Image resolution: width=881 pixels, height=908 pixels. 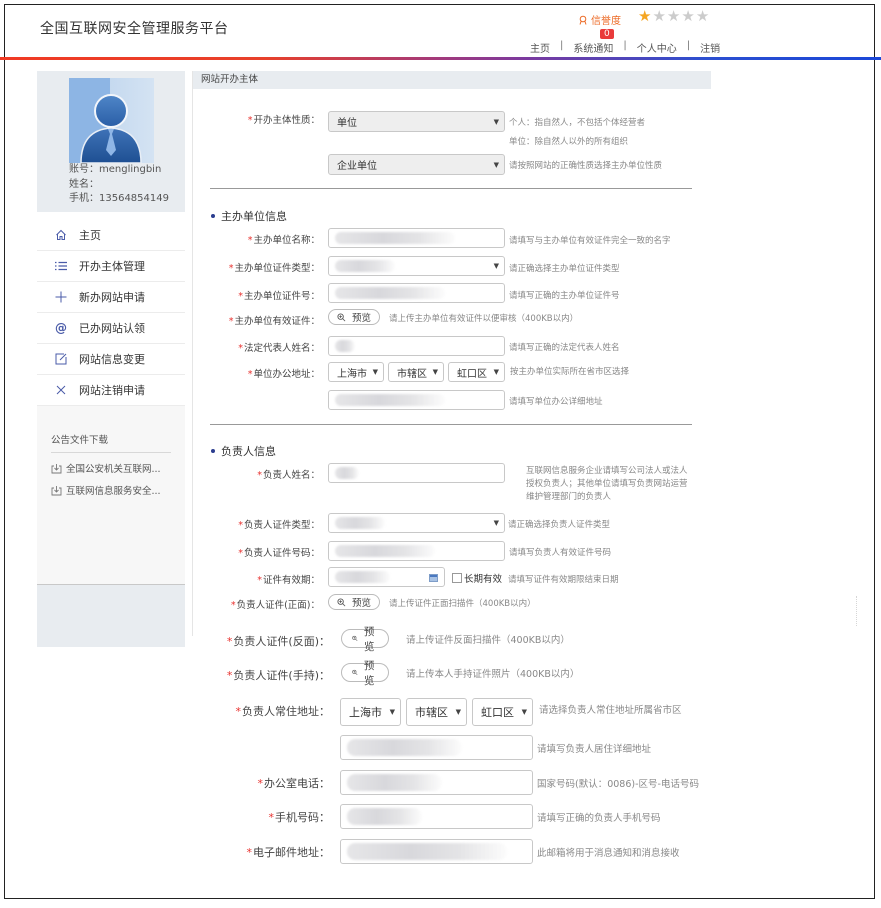 I want to click on sidebar-menu: 主页 开办主体管理 新办网站申请 @ 已办网站认领 网站信息变更 网站注销申请, so click(x=111, y=313).